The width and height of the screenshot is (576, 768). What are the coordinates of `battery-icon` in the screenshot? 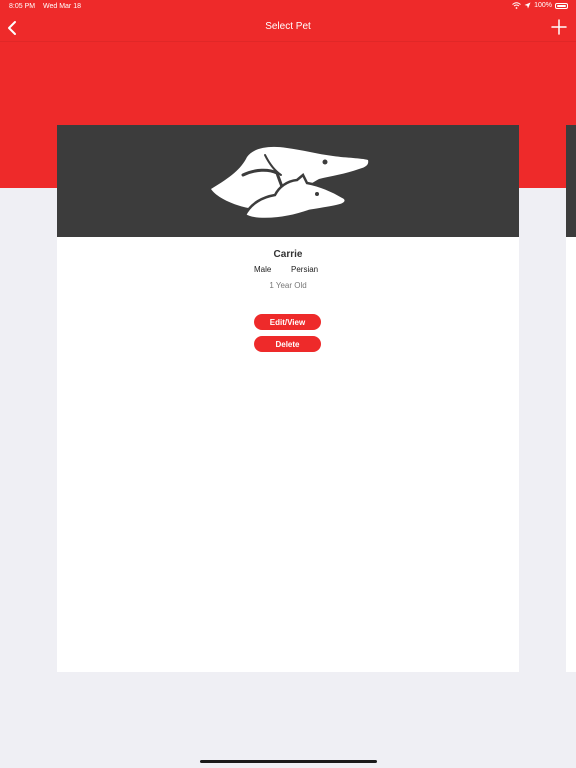 It's located at (561, 5).